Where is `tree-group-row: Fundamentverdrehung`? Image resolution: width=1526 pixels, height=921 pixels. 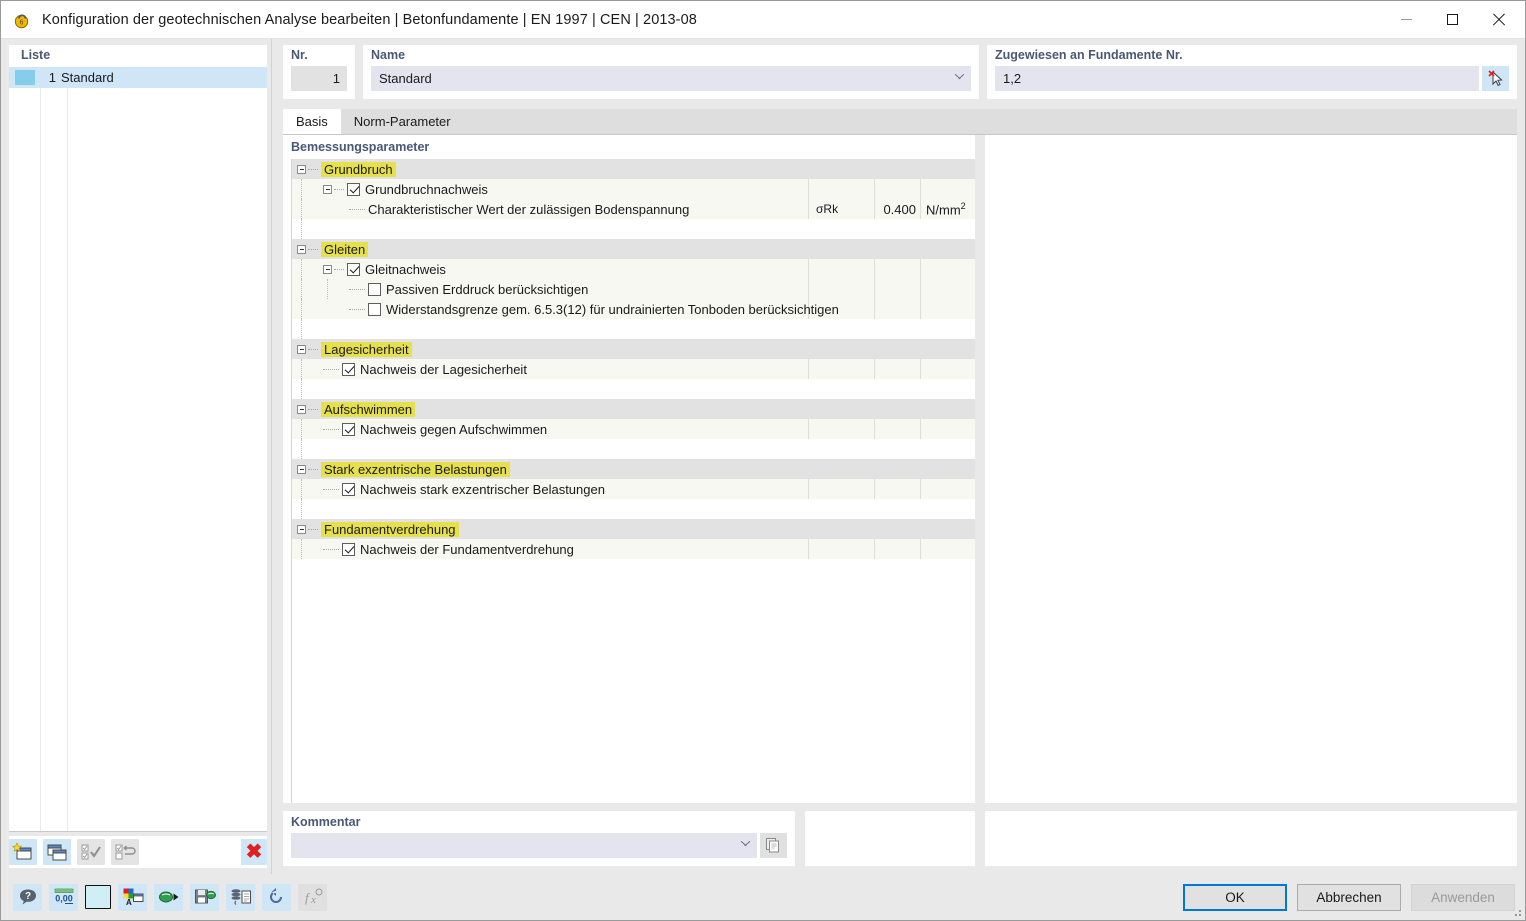 tree-group-row: Fundamentverdrehung is located at coordinates (633, 529).